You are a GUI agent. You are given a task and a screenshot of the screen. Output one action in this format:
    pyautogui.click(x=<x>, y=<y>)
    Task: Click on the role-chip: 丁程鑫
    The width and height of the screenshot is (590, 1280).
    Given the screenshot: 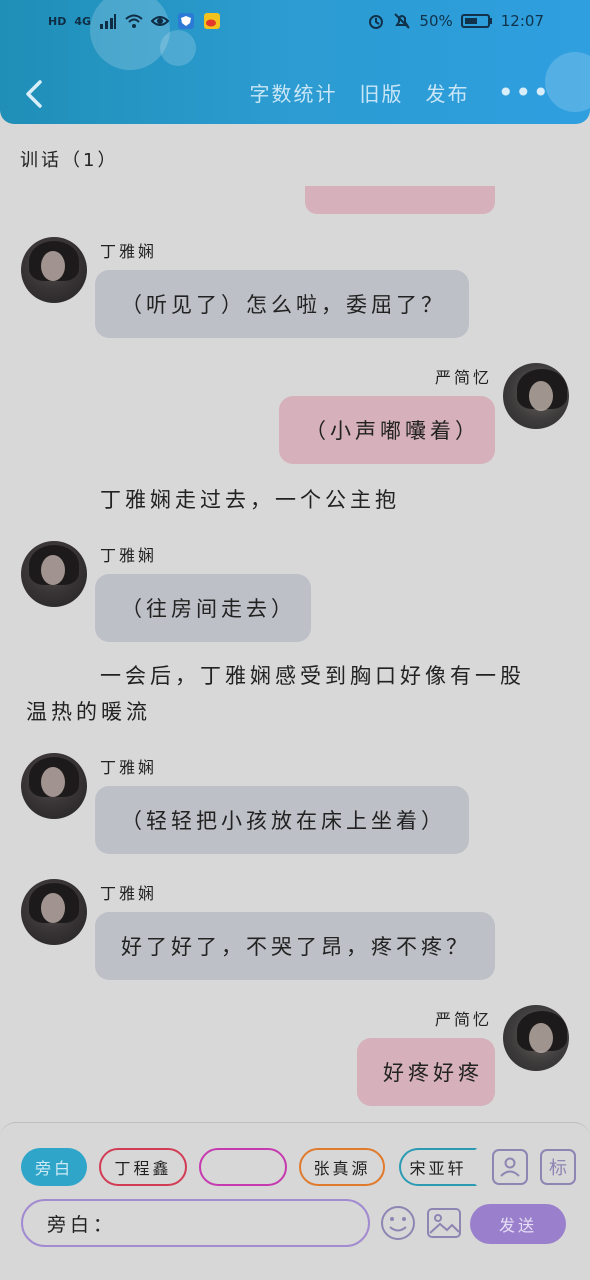 What is the action you would take?
    pyautogui.click(x=143, y=1167)
    